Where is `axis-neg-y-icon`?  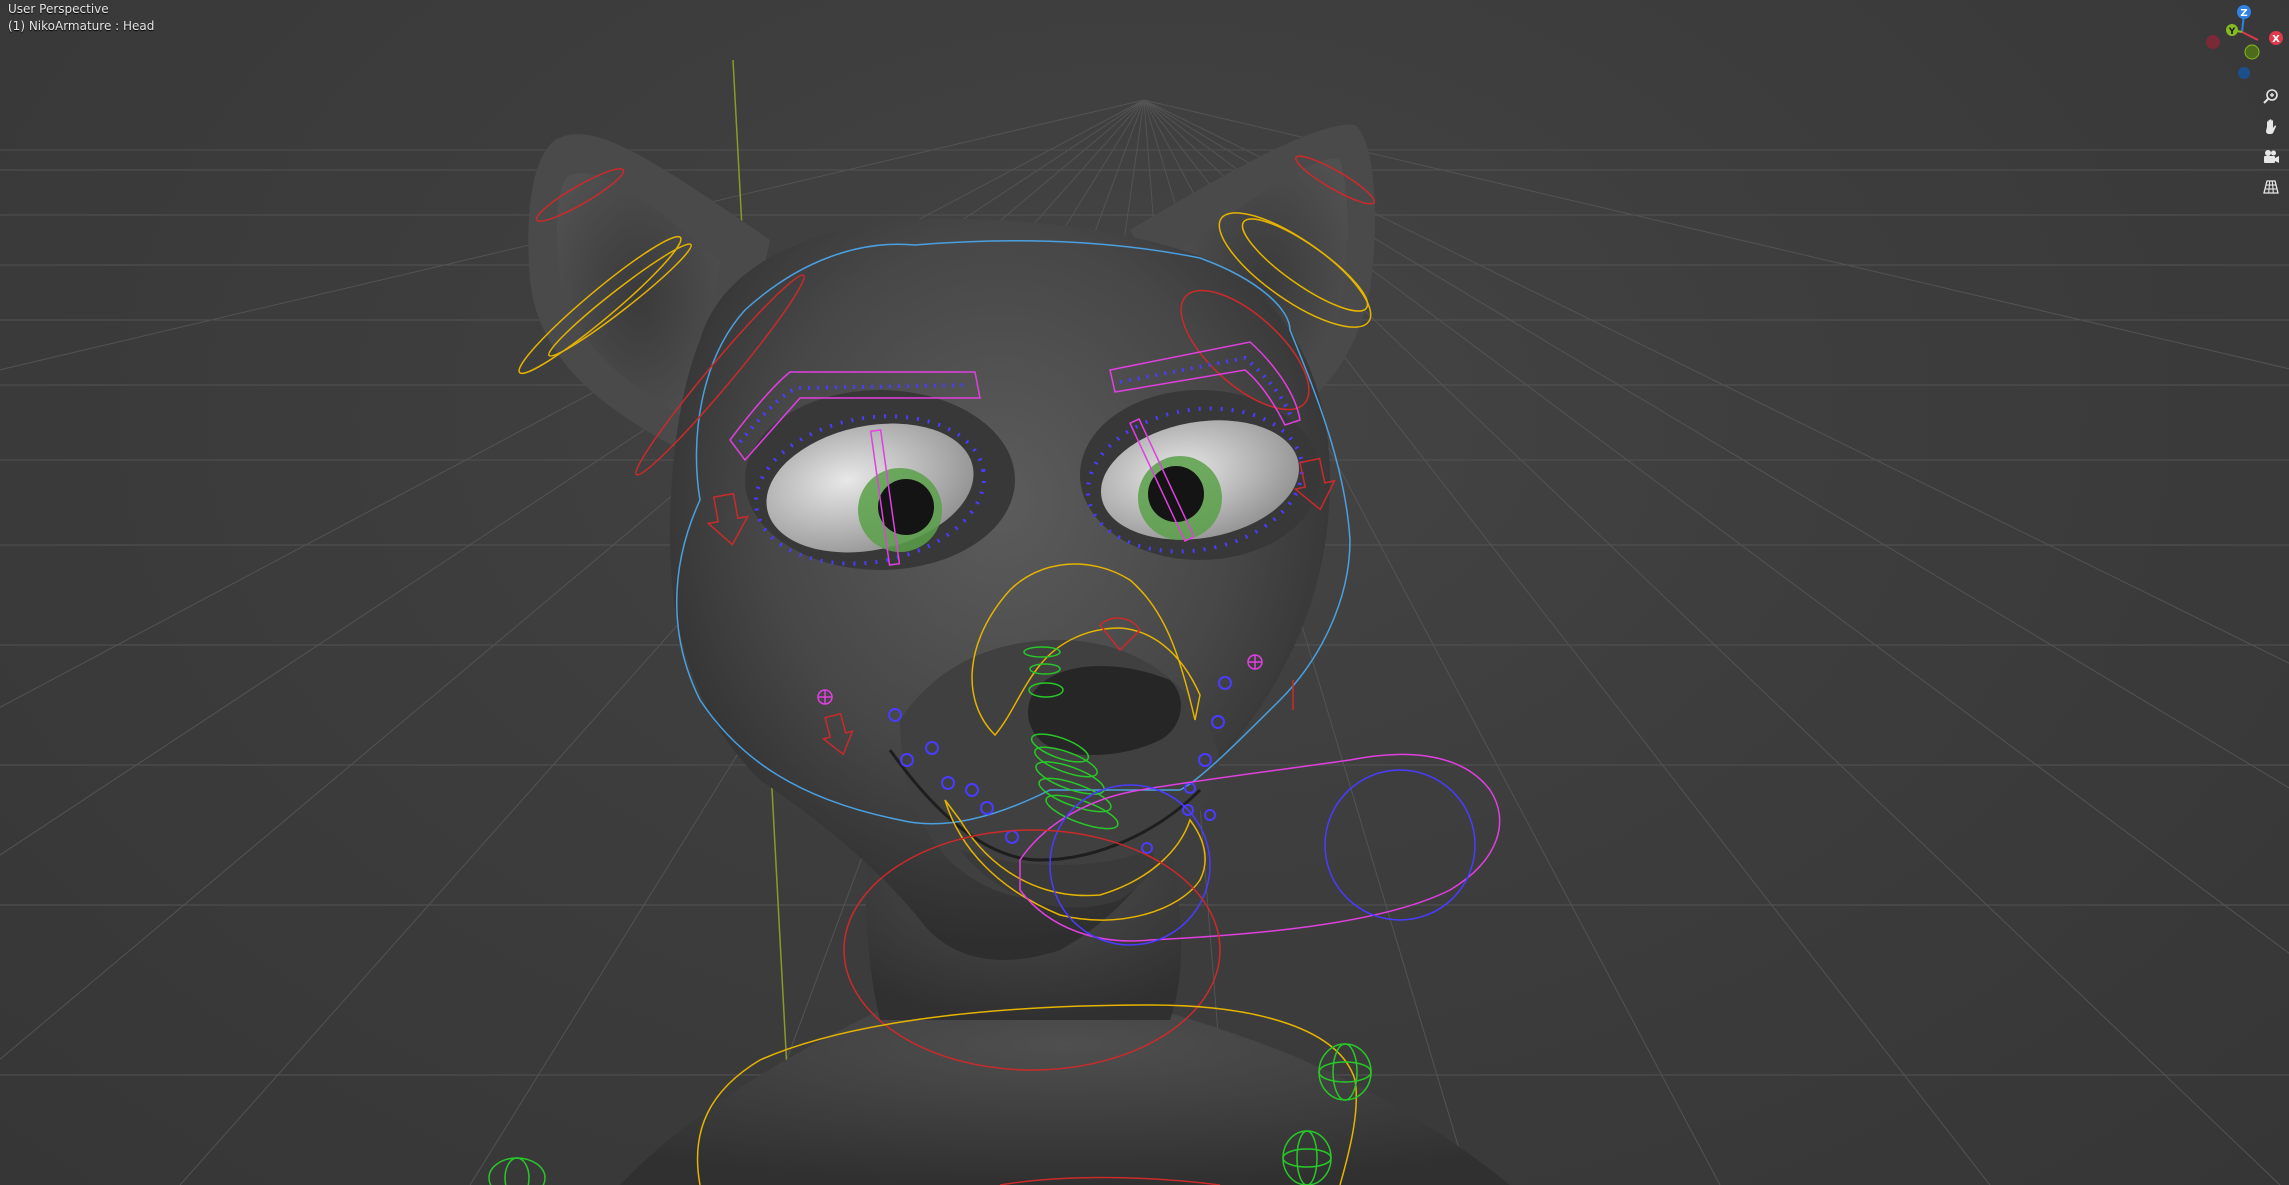
axis-neg-y-icon is located at coordinates (2252, 52).